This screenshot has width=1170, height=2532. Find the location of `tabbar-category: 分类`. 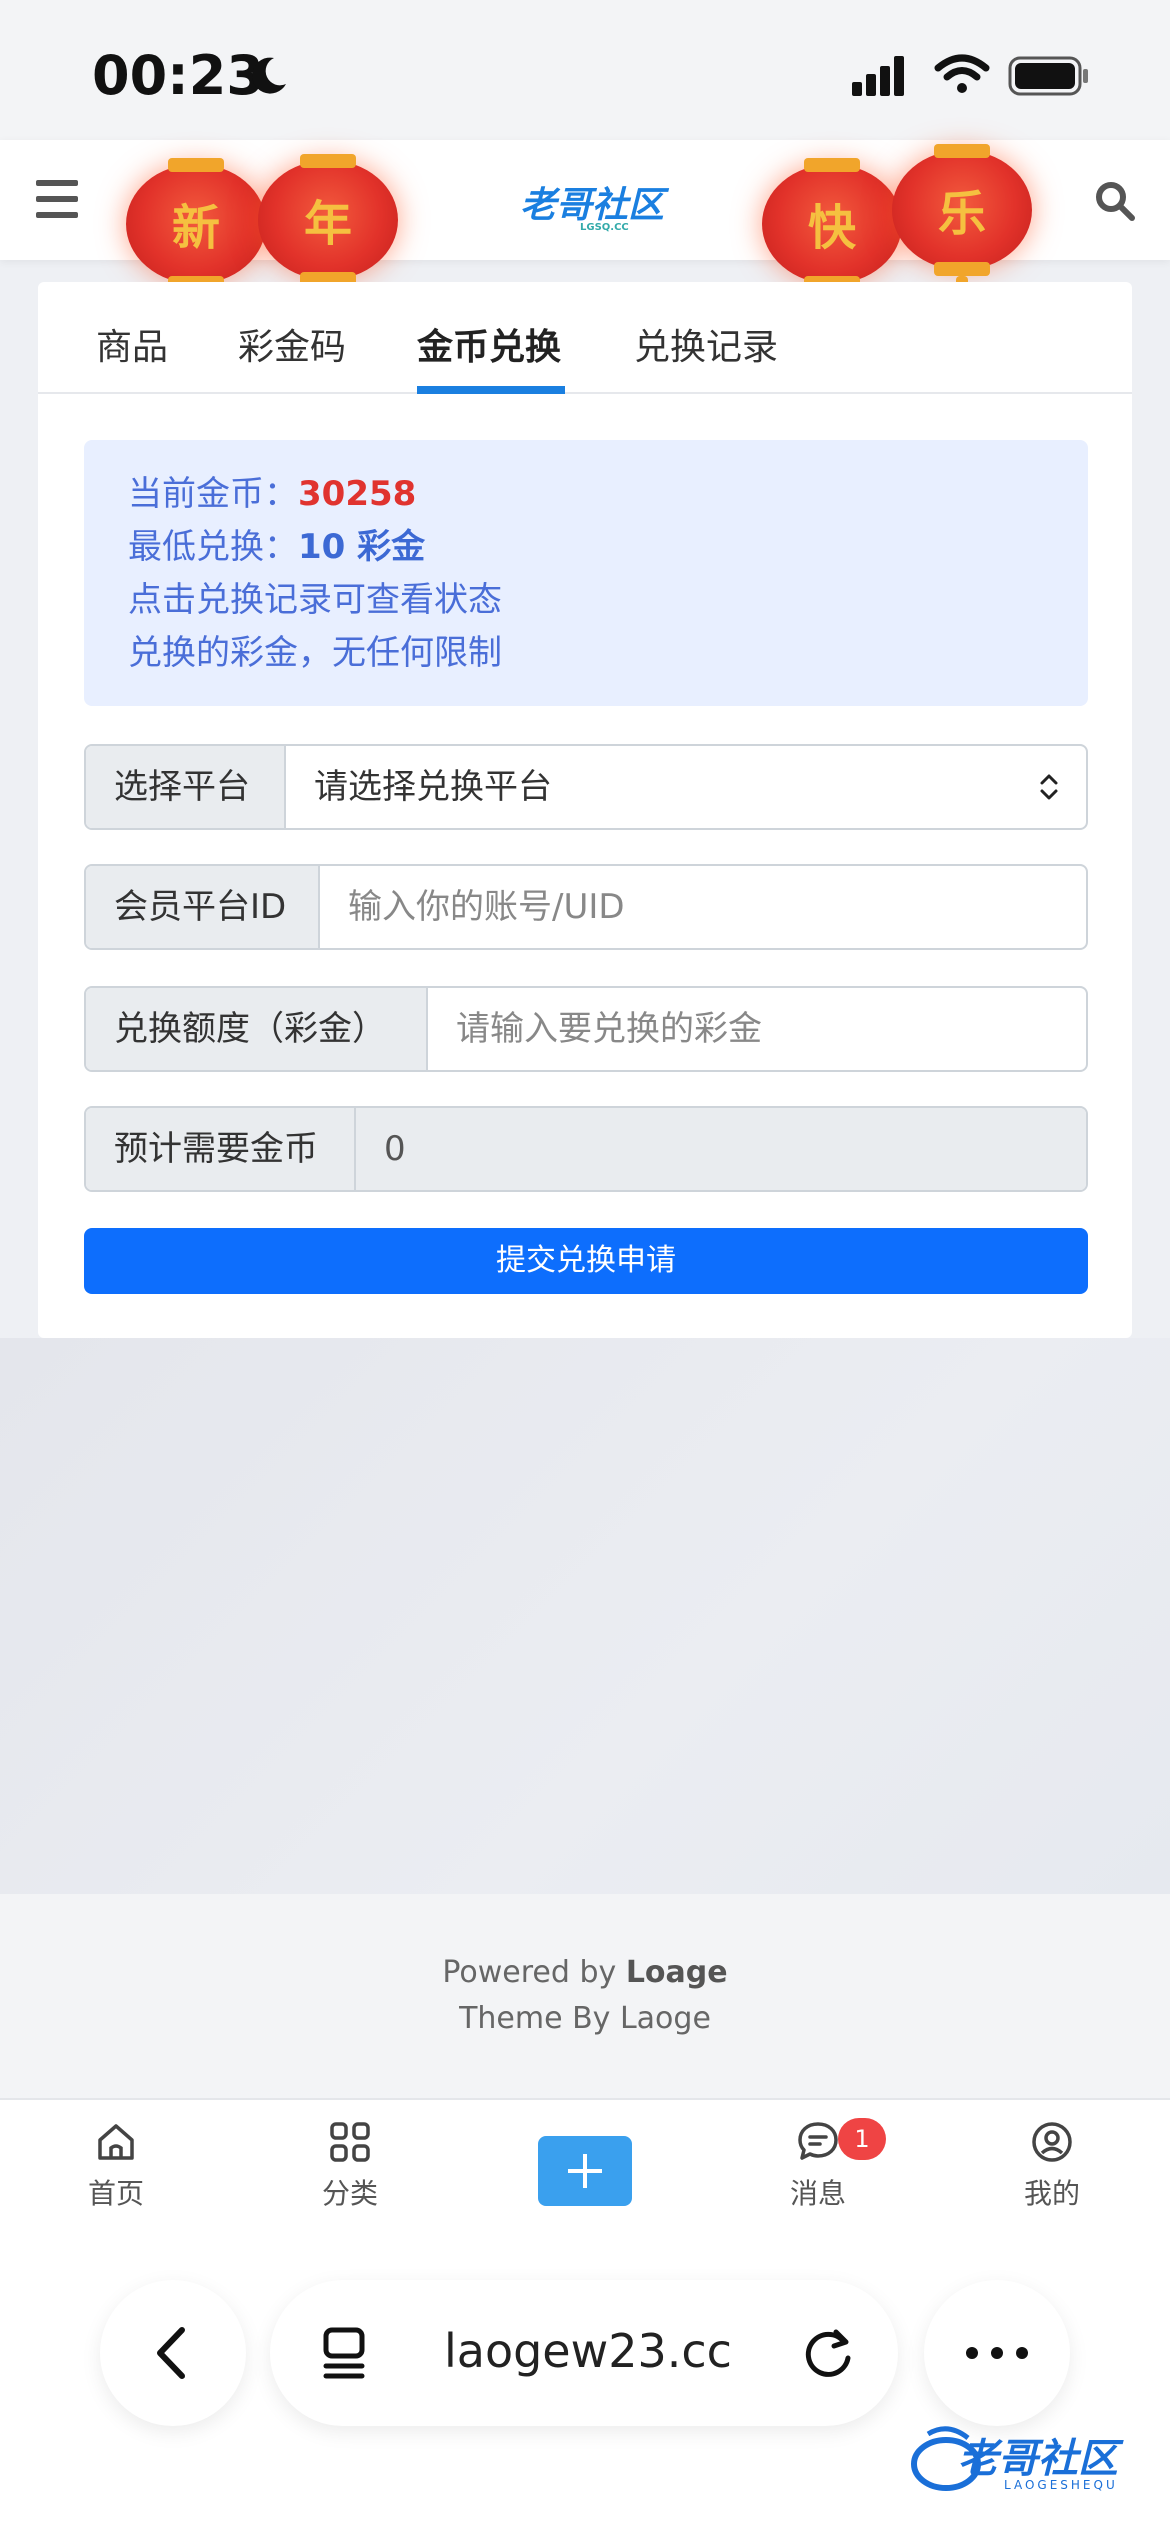

tabbar-category: 分类 is located at coordinates (350, 2166).